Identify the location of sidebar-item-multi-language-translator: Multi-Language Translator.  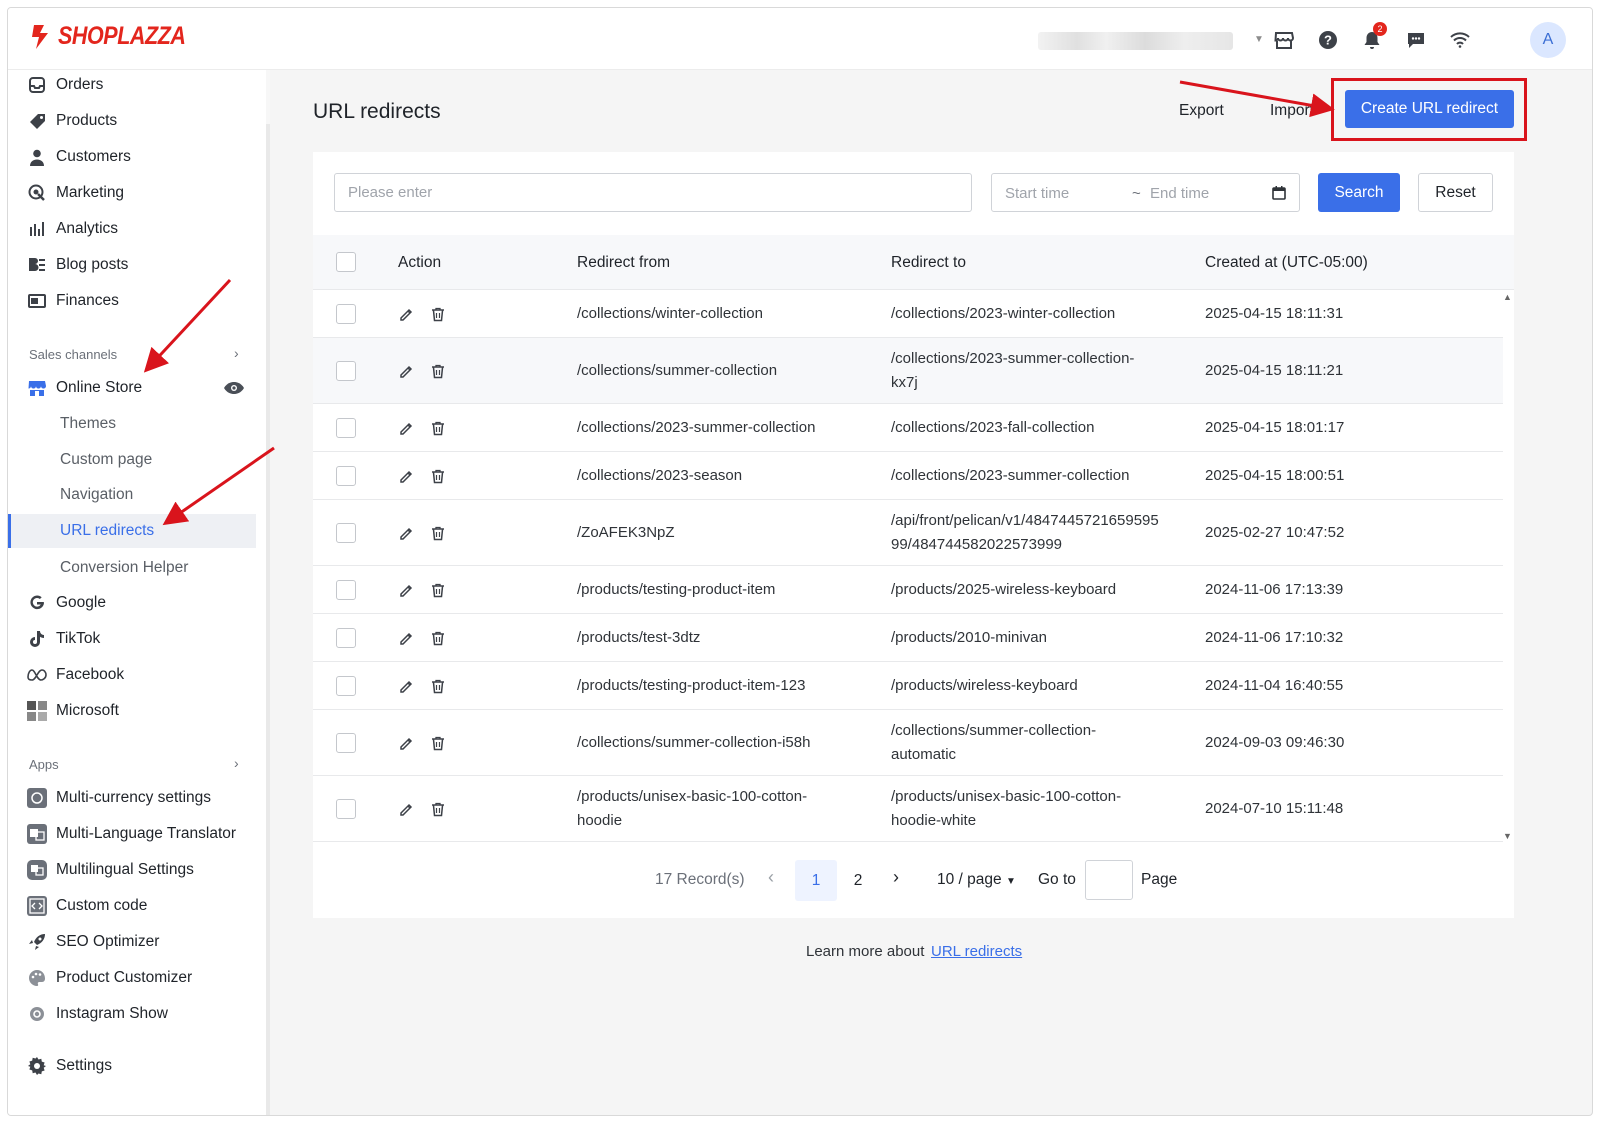
(137, 834).